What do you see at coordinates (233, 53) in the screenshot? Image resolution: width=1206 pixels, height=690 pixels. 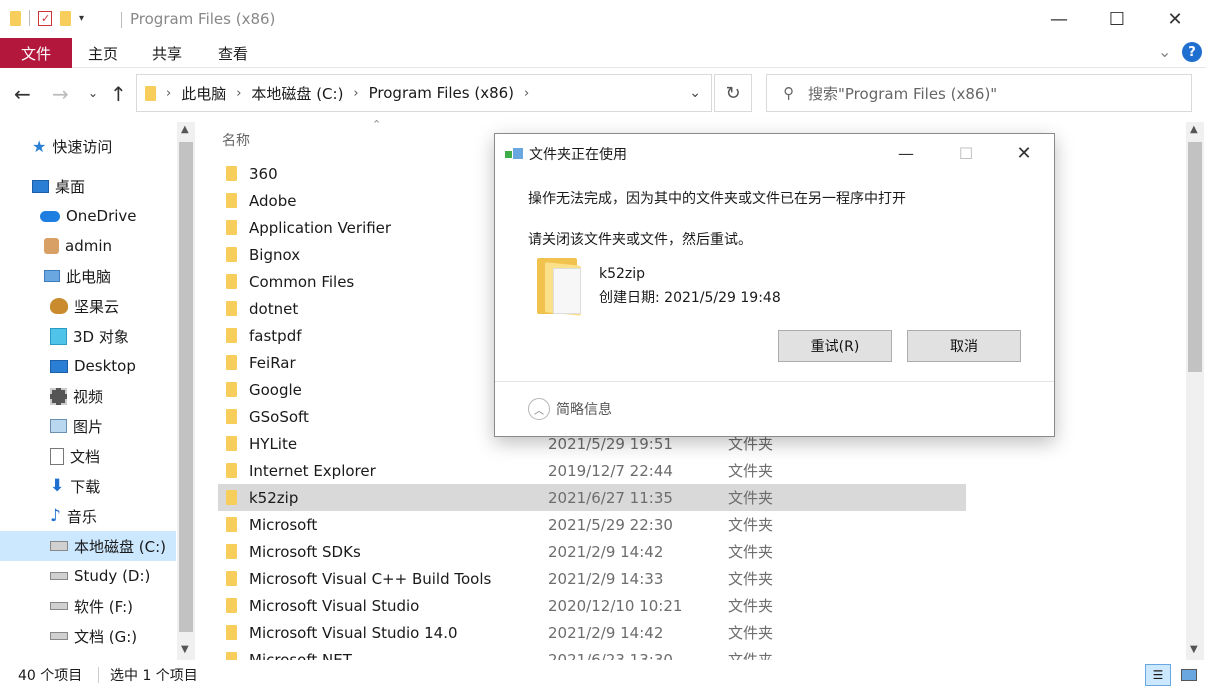 I see `tab-view: 查看` at bounding box center [233, 53].